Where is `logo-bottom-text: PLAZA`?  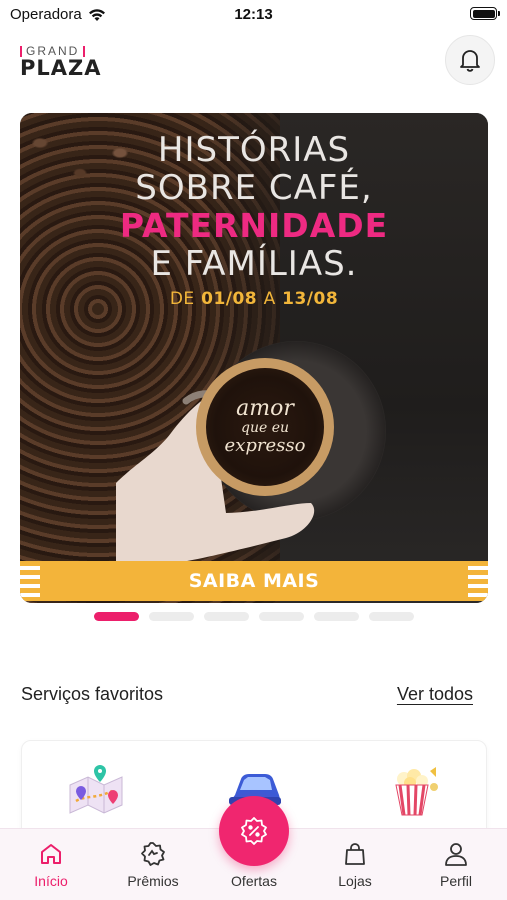 logo-bottom-text: PLAZA is located at coordinates (61, 68).